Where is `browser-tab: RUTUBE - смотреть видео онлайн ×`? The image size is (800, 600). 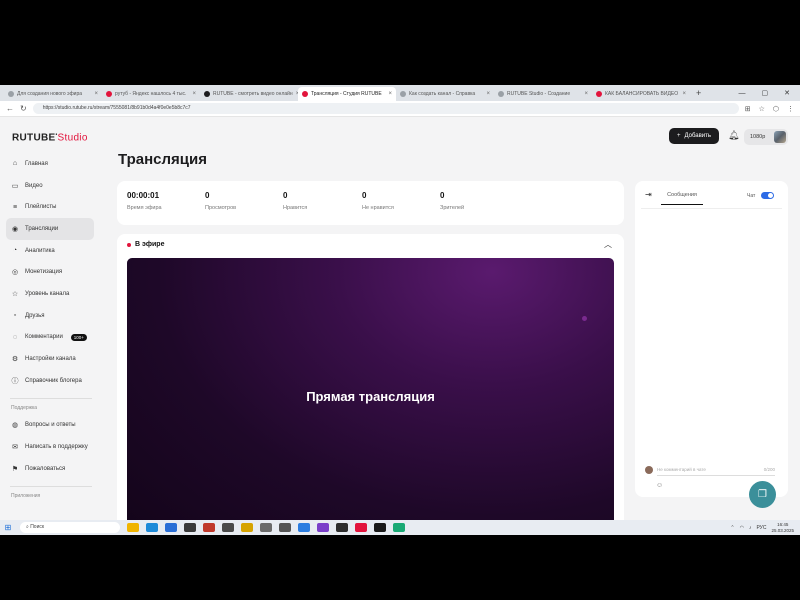
browser-tab: RUTUBE - смотреть видео онлайн × is located at coordinates (249, 94).